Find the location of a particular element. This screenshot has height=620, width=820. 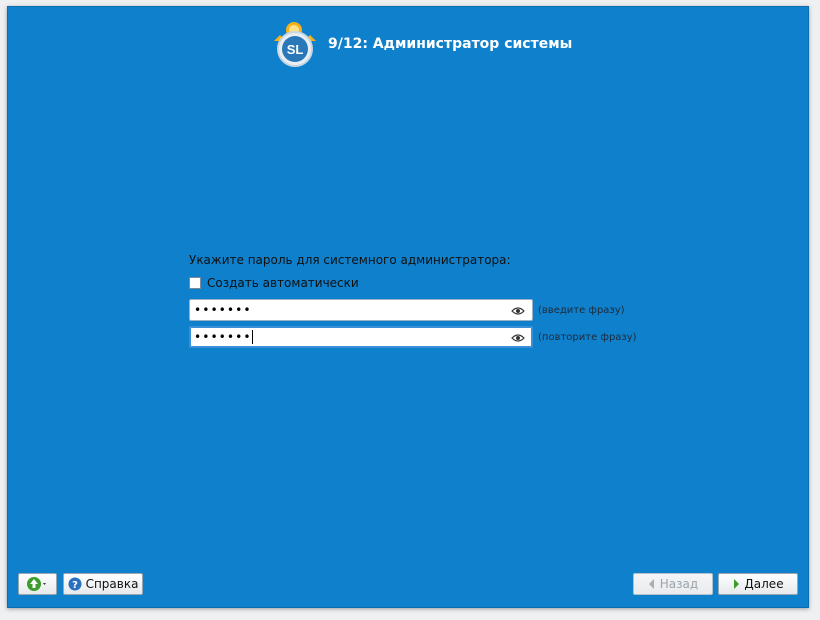

step-header: SL 9/12: Администратор системы is located at coordinates (419, 44).